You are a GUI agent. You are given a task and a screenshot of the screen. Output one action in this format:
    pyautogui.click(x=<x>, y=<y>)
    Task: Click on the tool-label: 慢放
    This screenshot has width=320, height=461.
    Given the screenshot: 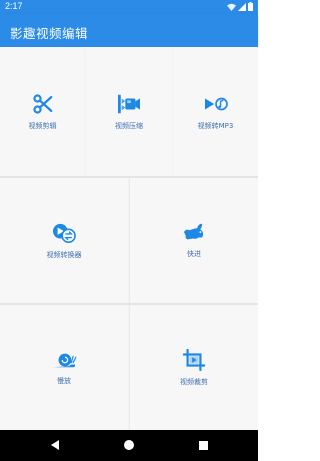 What is the action you would take?
    pyautogui.click(x=64, y=380)
    